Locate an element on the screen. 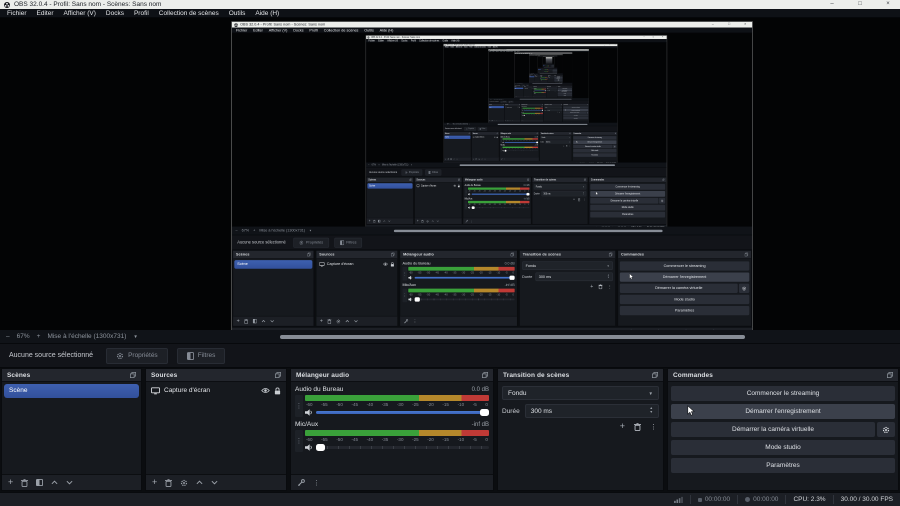  transition-select: Fondu ▼ is located at coordinates (560, 187).